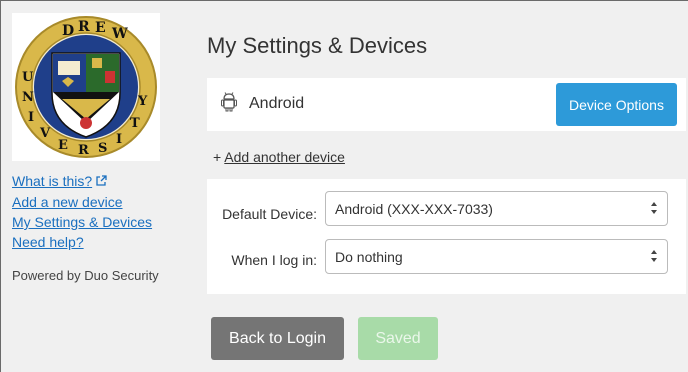 The image size is (688, 372). Describe the element at coordinates (101, 182) in the screenshot. I see `external-link-icon` at that location.